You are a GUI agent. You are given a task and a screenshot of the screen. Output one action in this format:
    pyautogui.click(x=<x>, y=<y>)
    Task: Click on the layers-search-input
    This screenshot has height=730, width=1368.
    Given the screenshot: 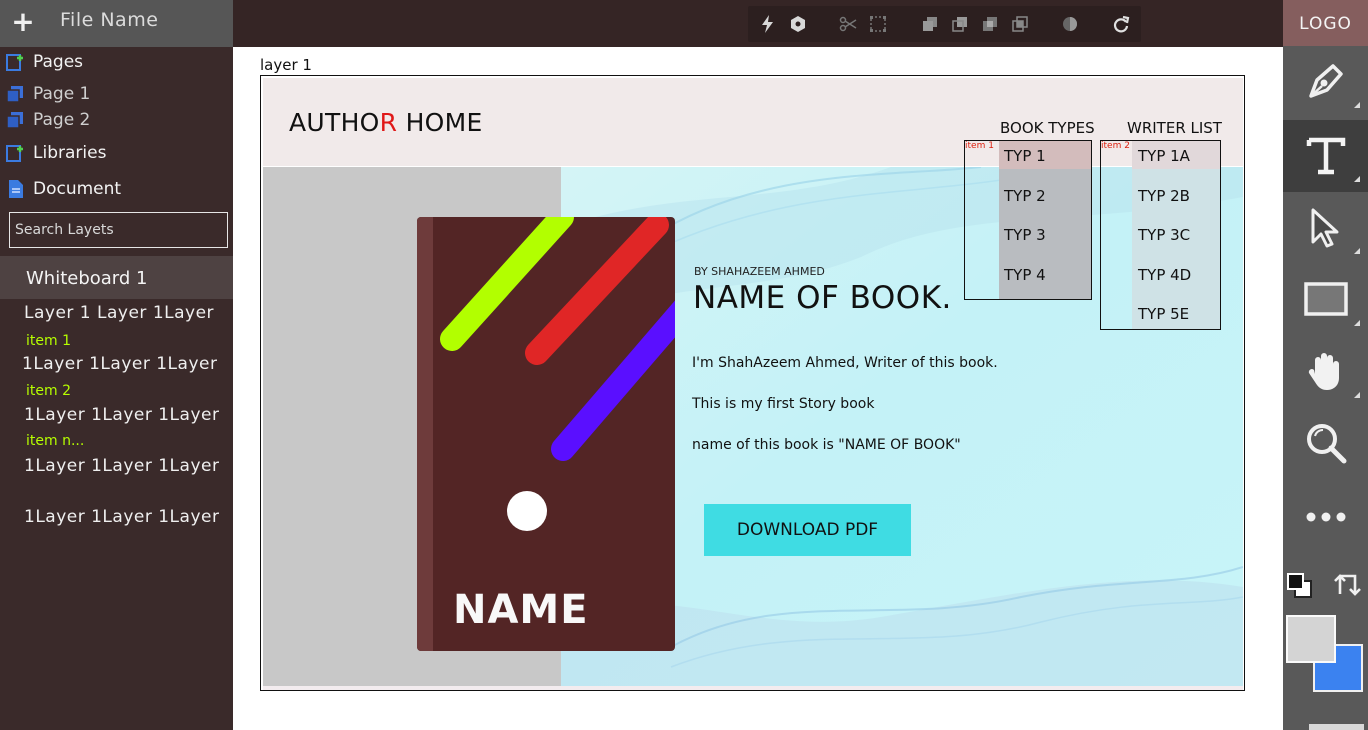 What is the action you would take?
    pyautogui.click(x=118, y=230)
    